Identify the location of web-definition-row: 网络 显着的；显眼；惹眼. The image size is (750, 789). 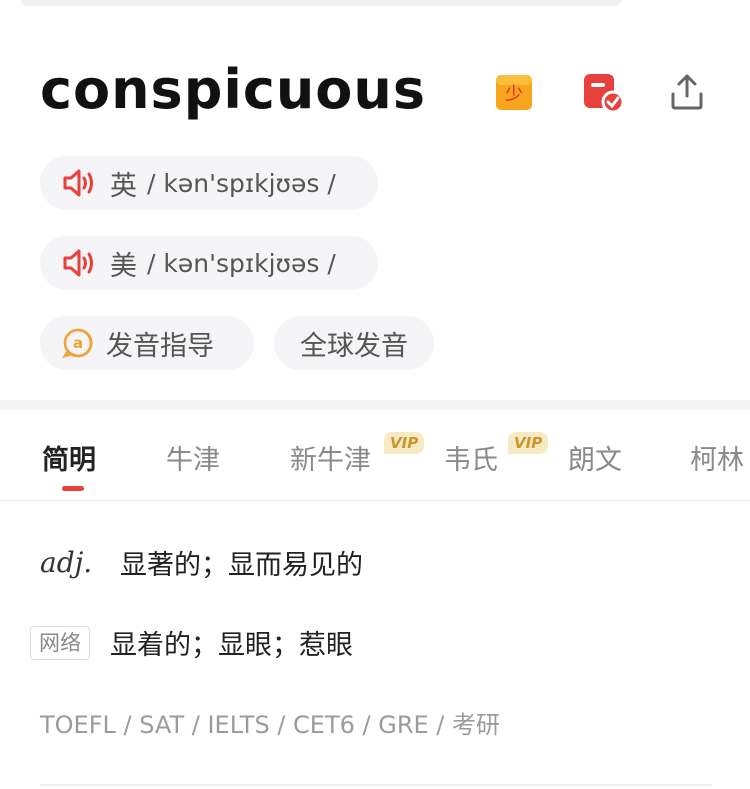
(191, 642).